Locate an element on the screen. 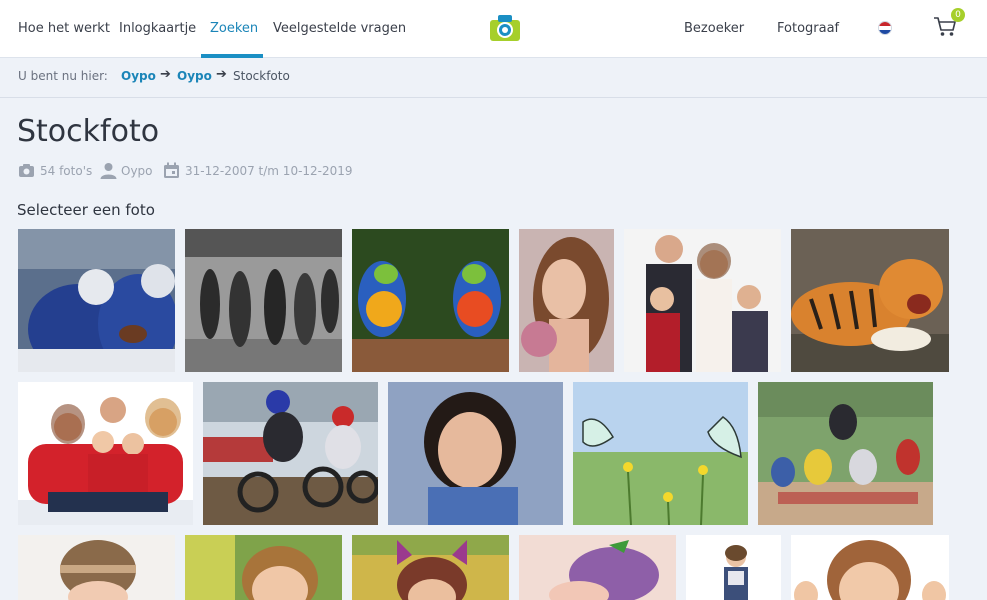  breadcrumb-link-oypo: Oypo is located at coordinates (138, 76).